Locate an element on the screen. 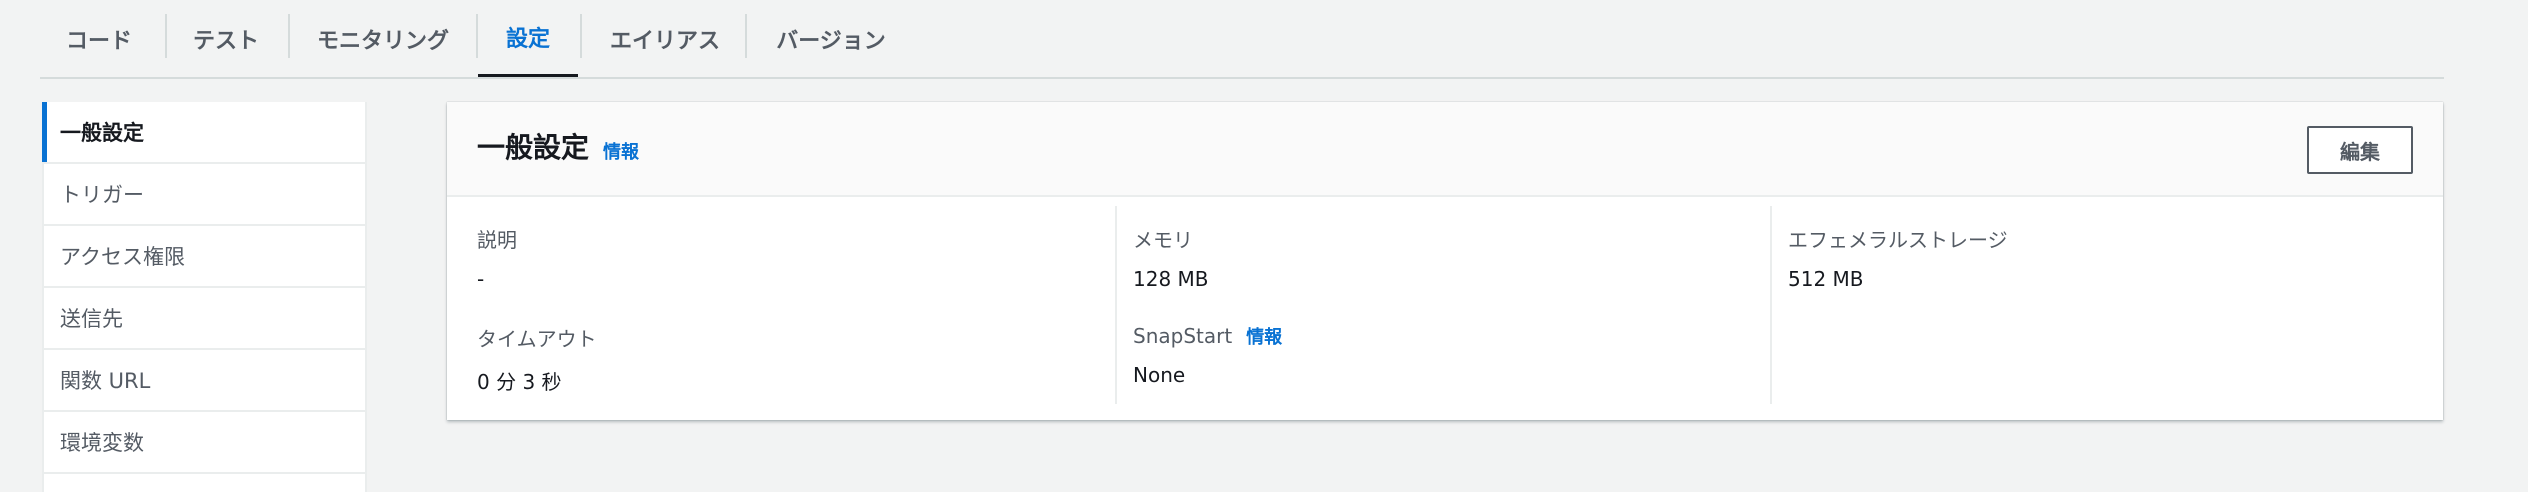  memory-field: メモリ 128 MB is located at coordinates (1171, 257).